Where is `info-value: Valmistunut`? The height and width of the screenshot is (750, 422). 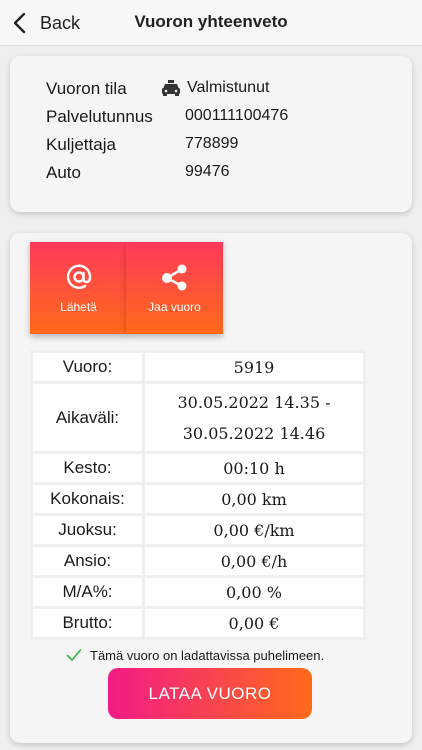 info-value: Valmistunut is located at coordinates (216, 88).